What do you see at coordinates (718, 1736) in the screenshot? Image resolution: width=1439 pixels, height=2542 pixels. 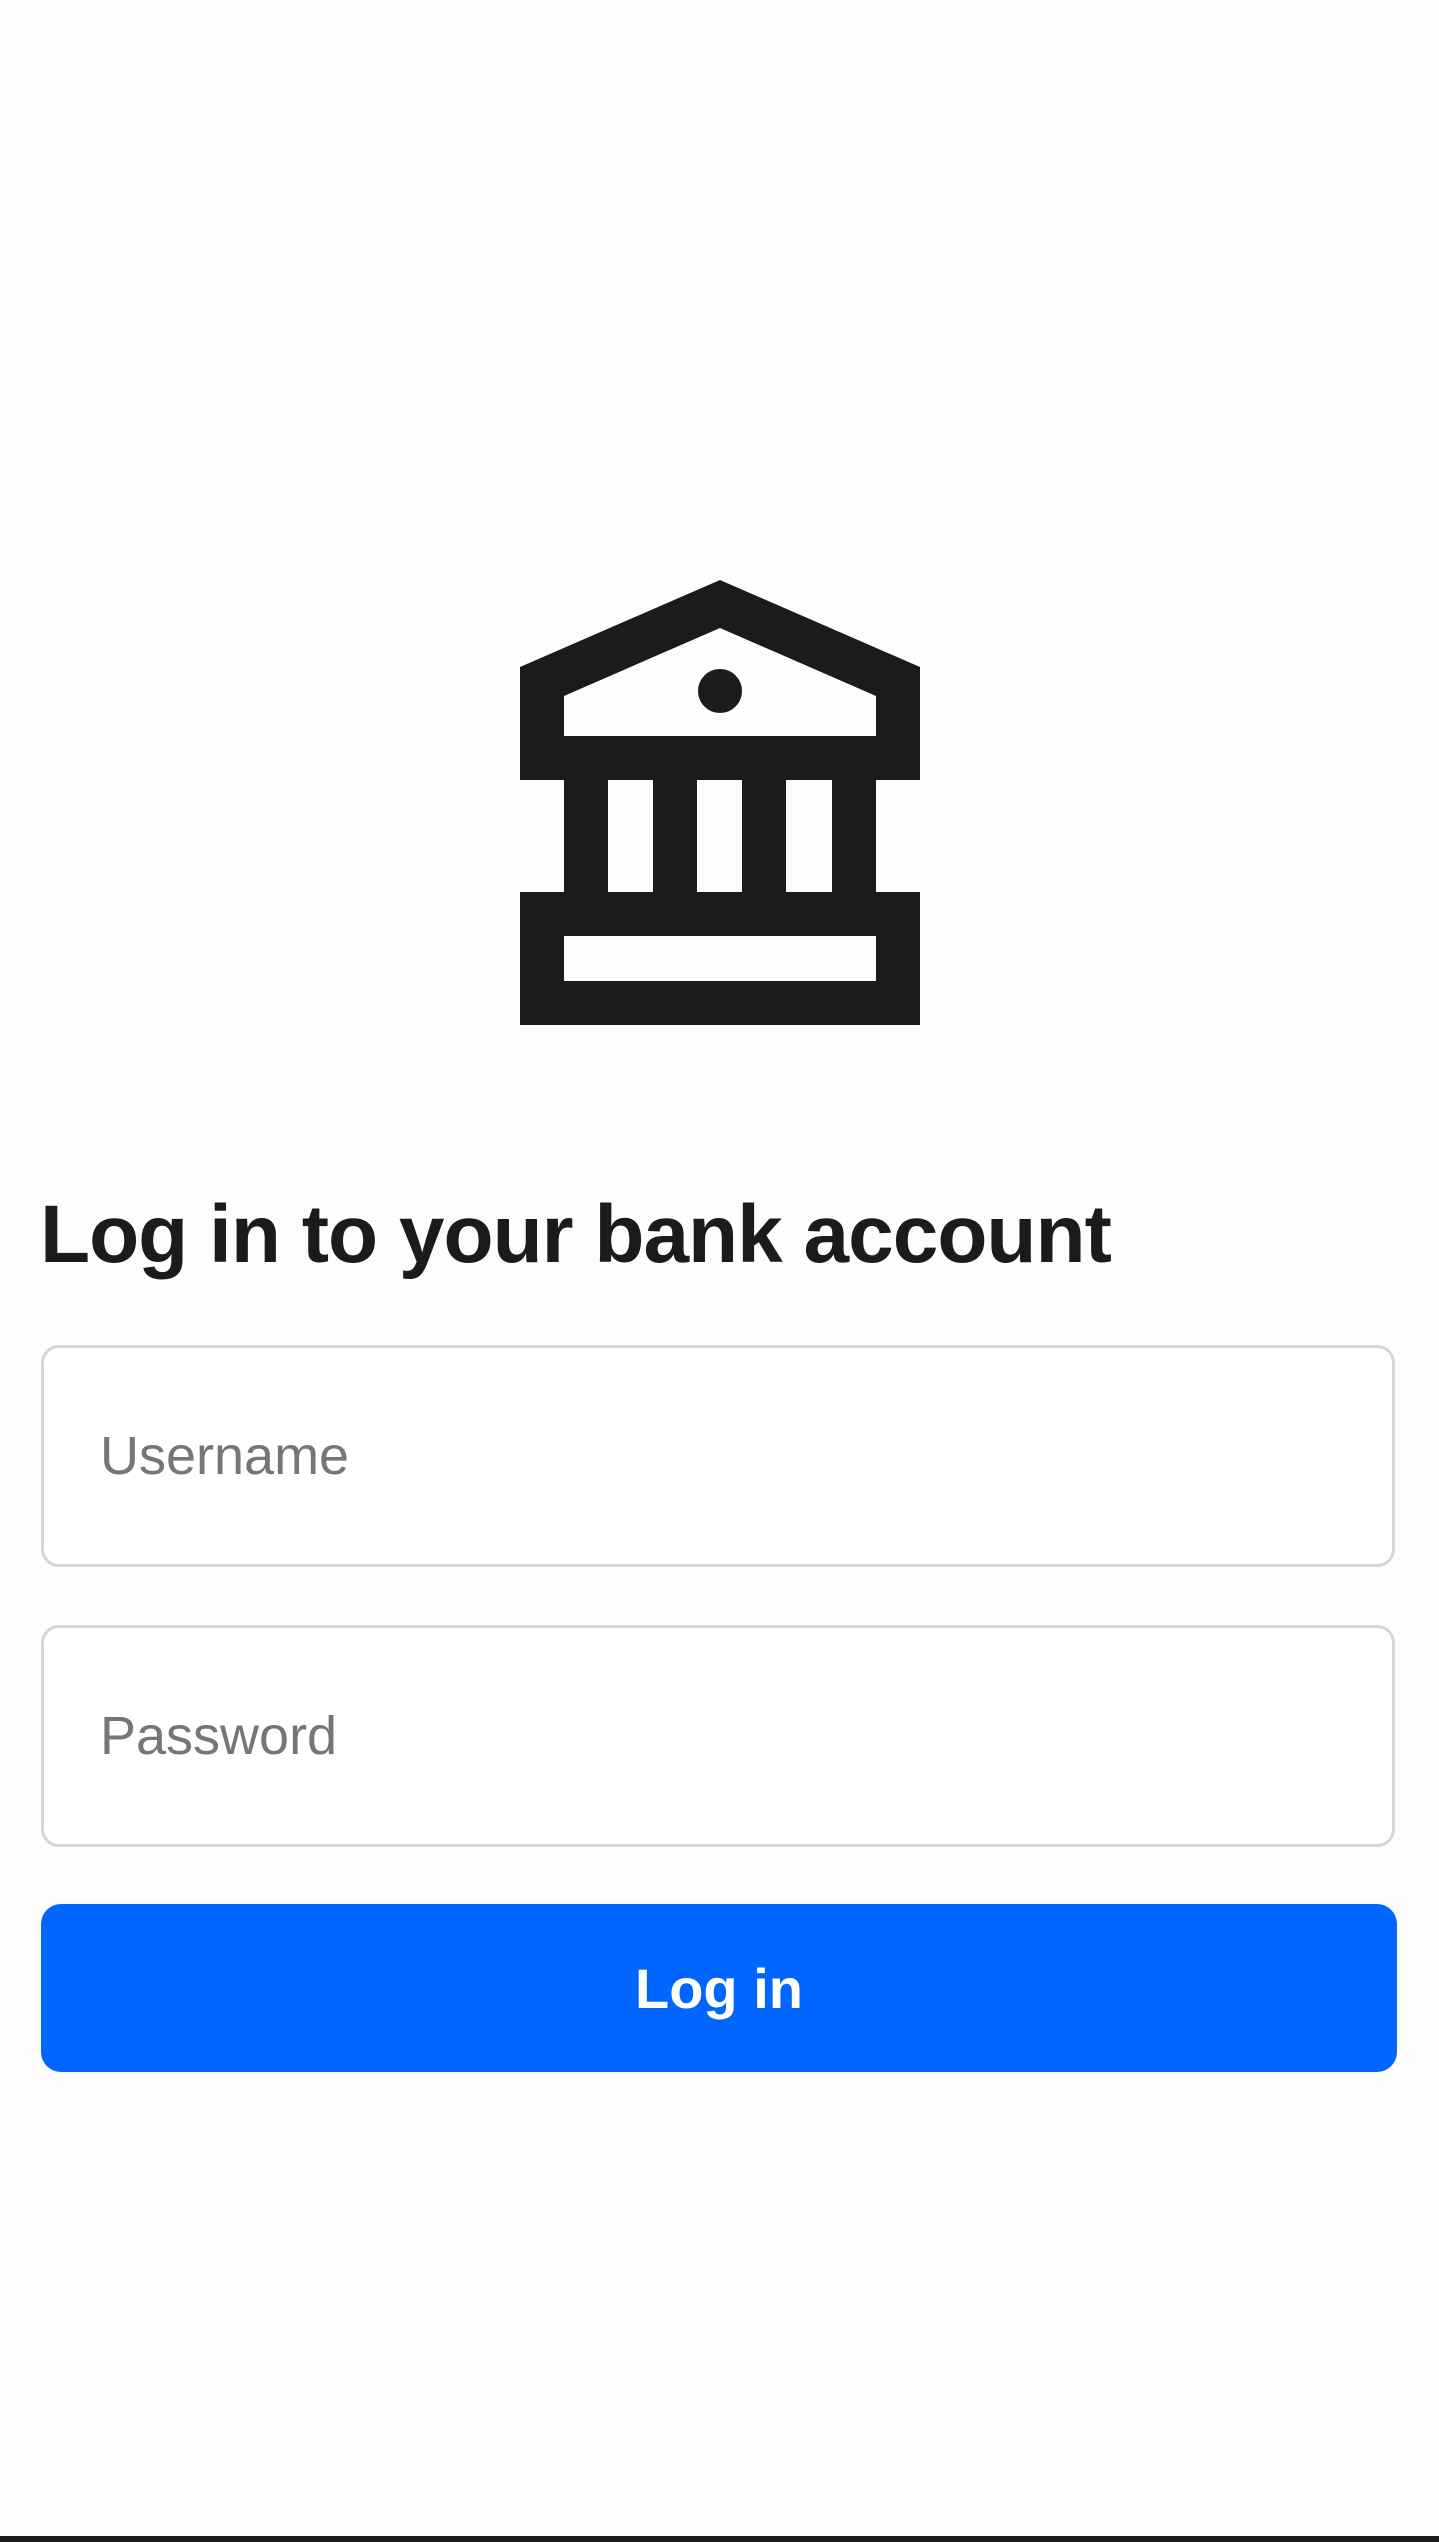 I see `password-field` at bounding box center [718, 1736].